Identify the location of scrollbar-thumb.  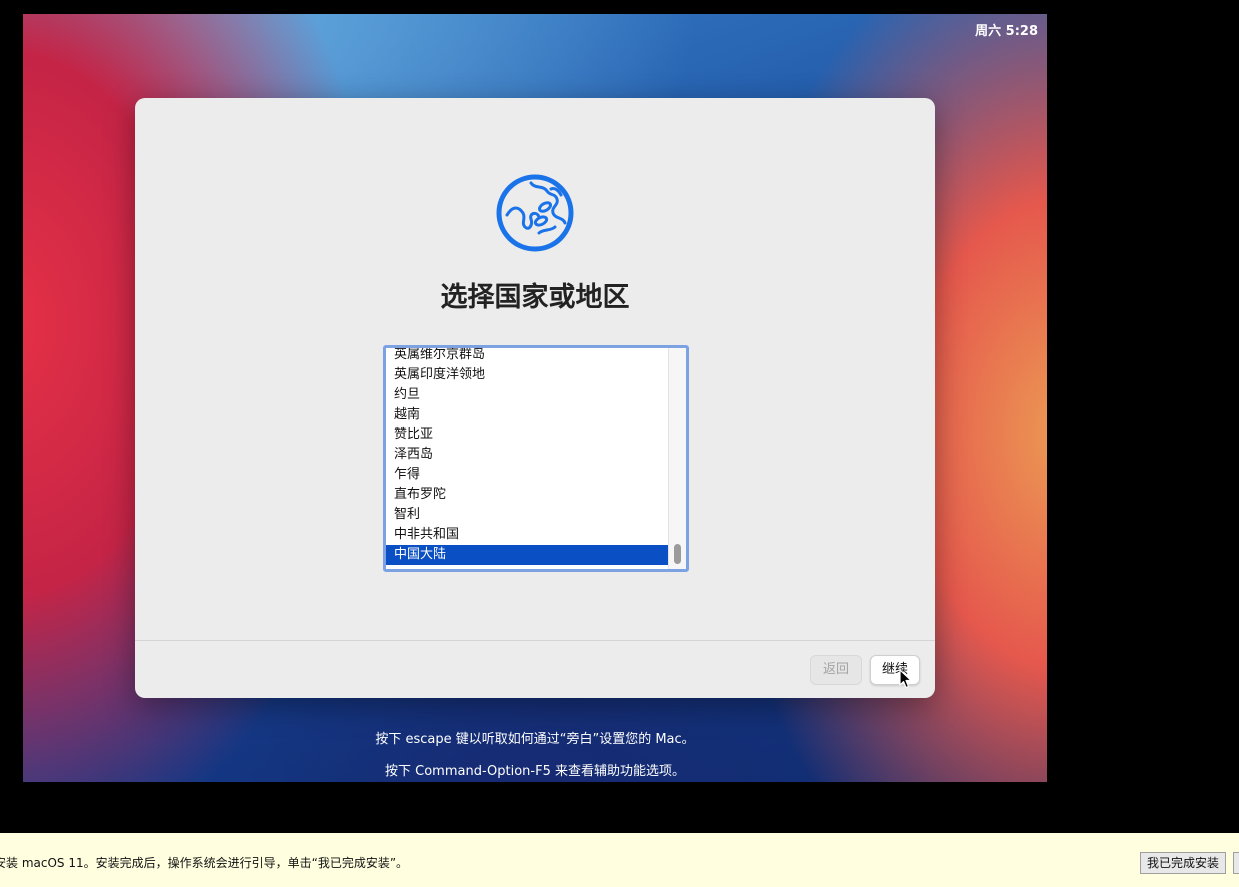
(677, 554).